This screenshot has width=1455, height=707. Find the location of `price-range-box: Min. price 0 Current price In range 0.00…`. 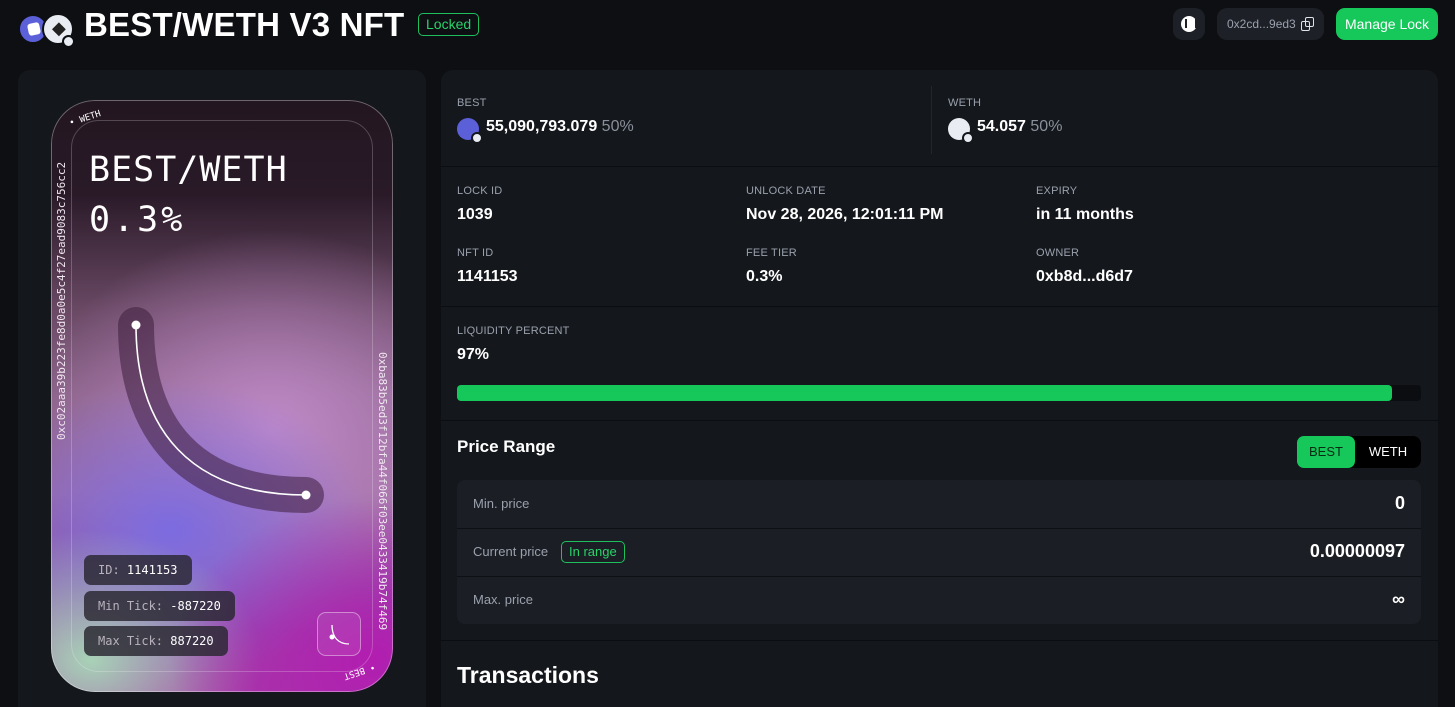

price-range-box: Min. price 0 Current price In range 0.00… is located at coordinates (939, 552).